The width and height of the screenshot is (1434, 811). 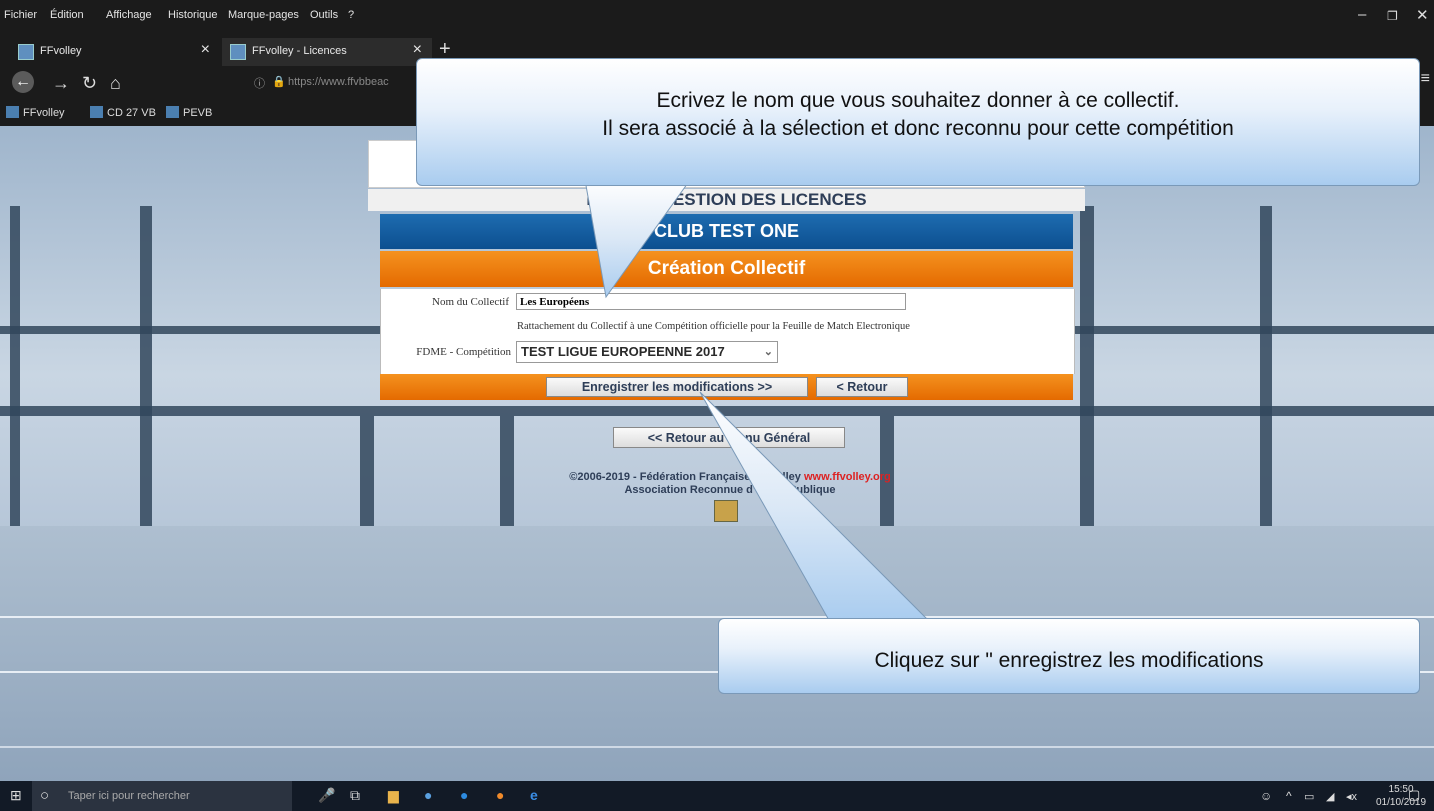 I want to click on skype-icon: ●, so click(x=464, y=795).